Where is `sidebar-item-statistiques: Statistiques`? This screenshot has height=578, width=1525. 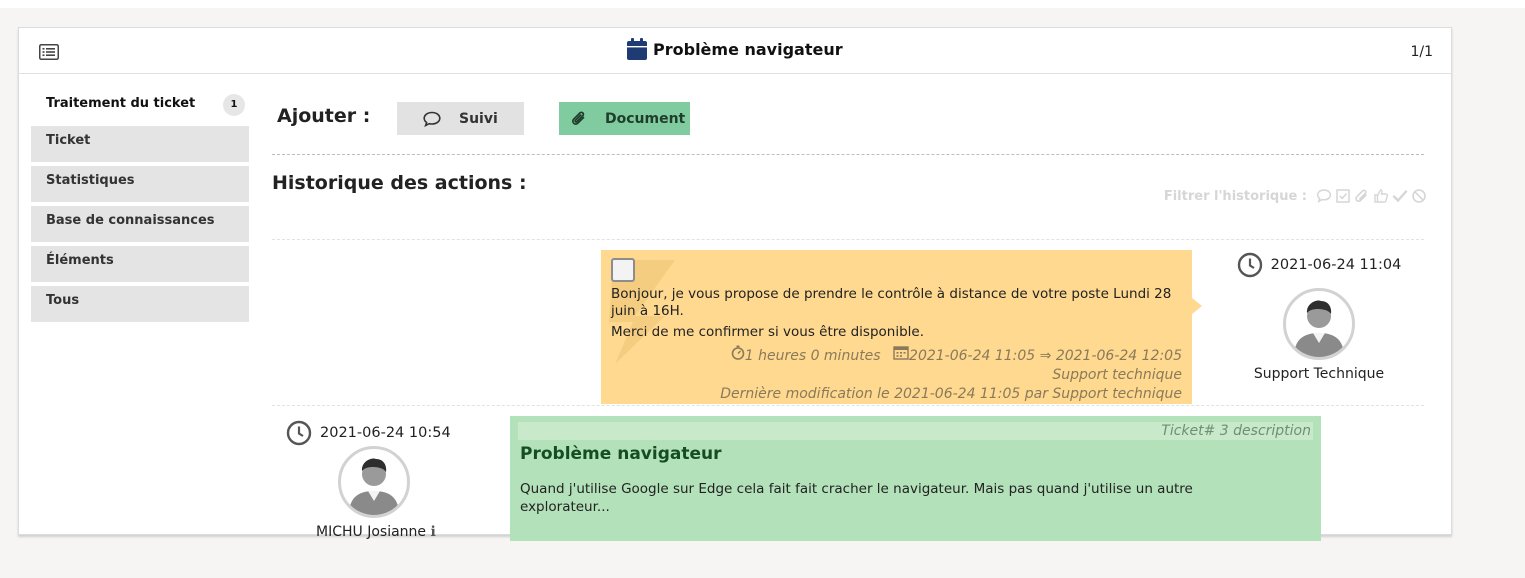 sidebar-item-statistiques: Statistiques is located at coordinates (140, 184).